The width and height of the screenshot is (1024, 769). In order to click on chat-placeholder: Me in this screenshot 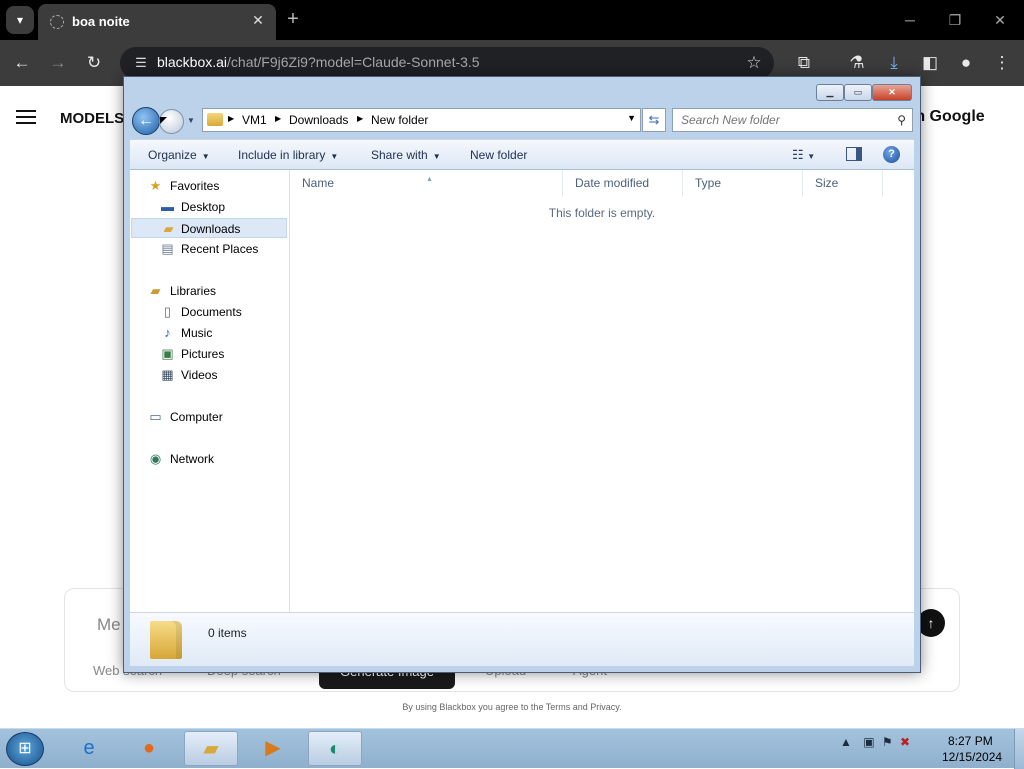, I will do `click(109, 624)`.